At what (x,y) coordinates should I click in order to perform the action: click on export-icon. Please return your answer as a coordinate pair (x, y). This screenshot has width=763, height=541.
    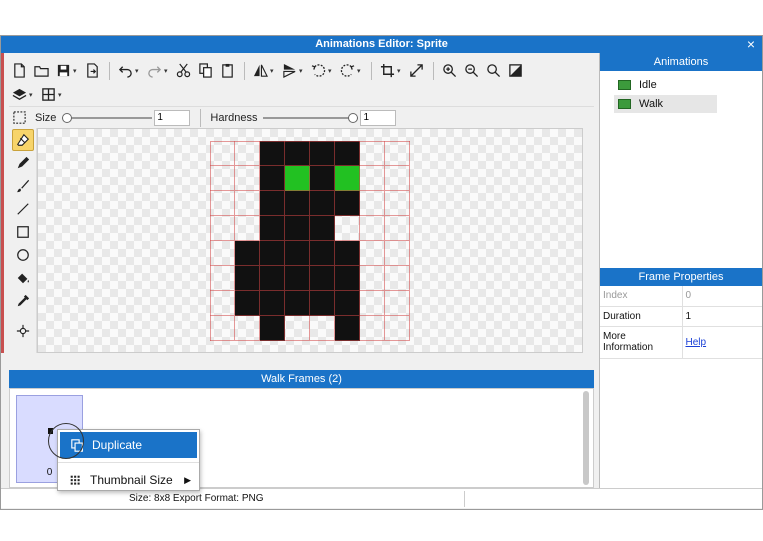
    Looking at the image, I should click on (92, 71).